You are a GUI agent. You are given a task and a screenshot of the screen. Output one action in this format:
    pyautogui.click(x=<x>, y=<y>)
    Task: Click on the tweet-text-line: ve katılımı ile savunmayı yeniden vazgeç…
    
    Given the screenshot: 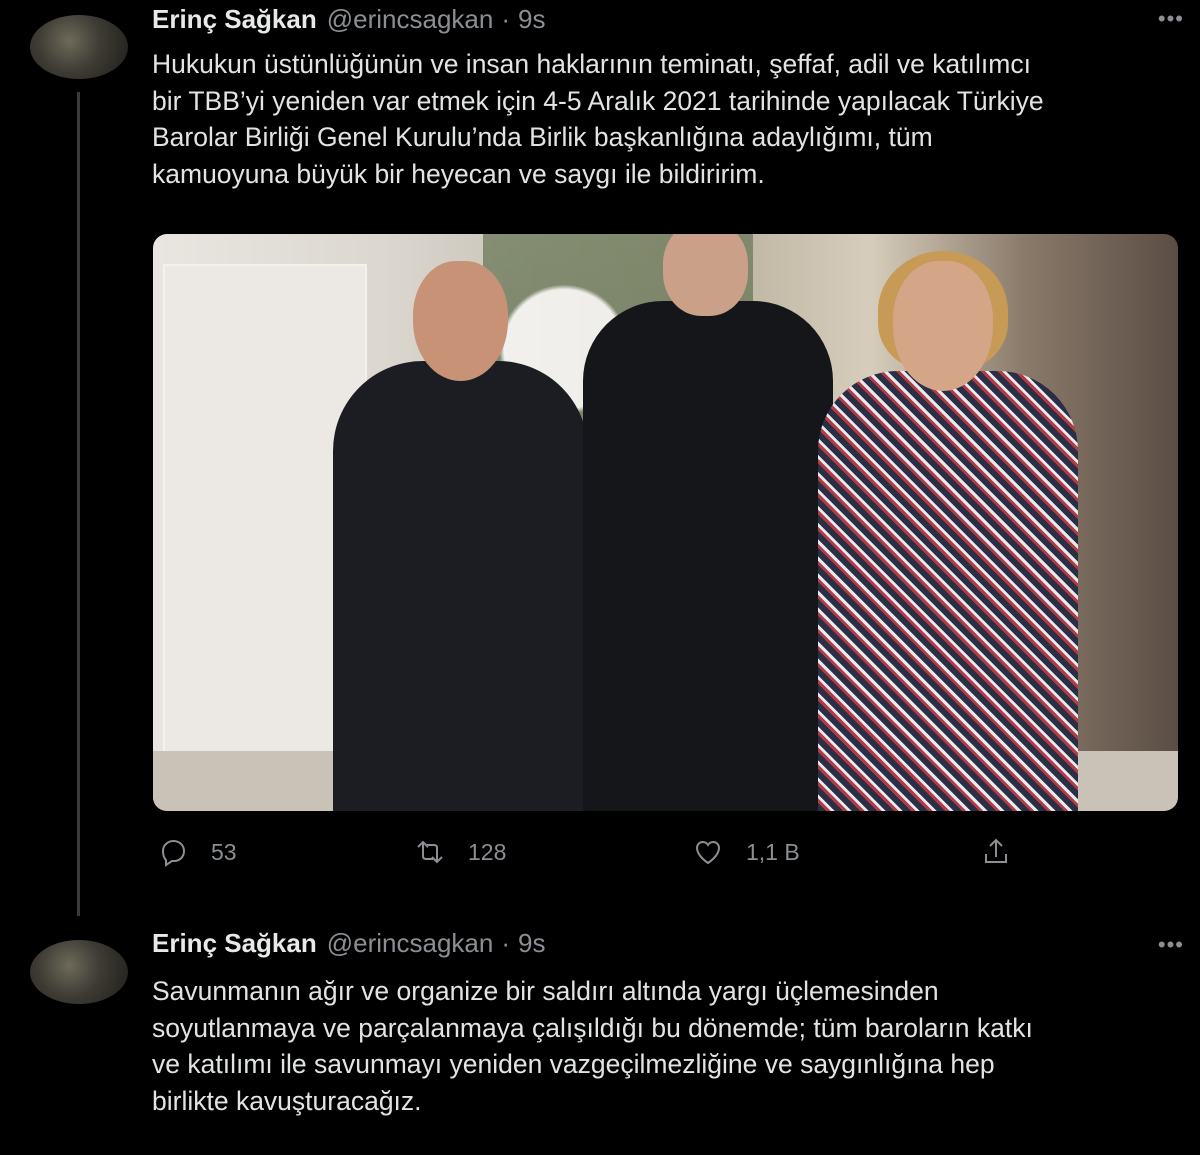 What is the action you would take?
    pyautogui.click(x=573, y=1064)
    